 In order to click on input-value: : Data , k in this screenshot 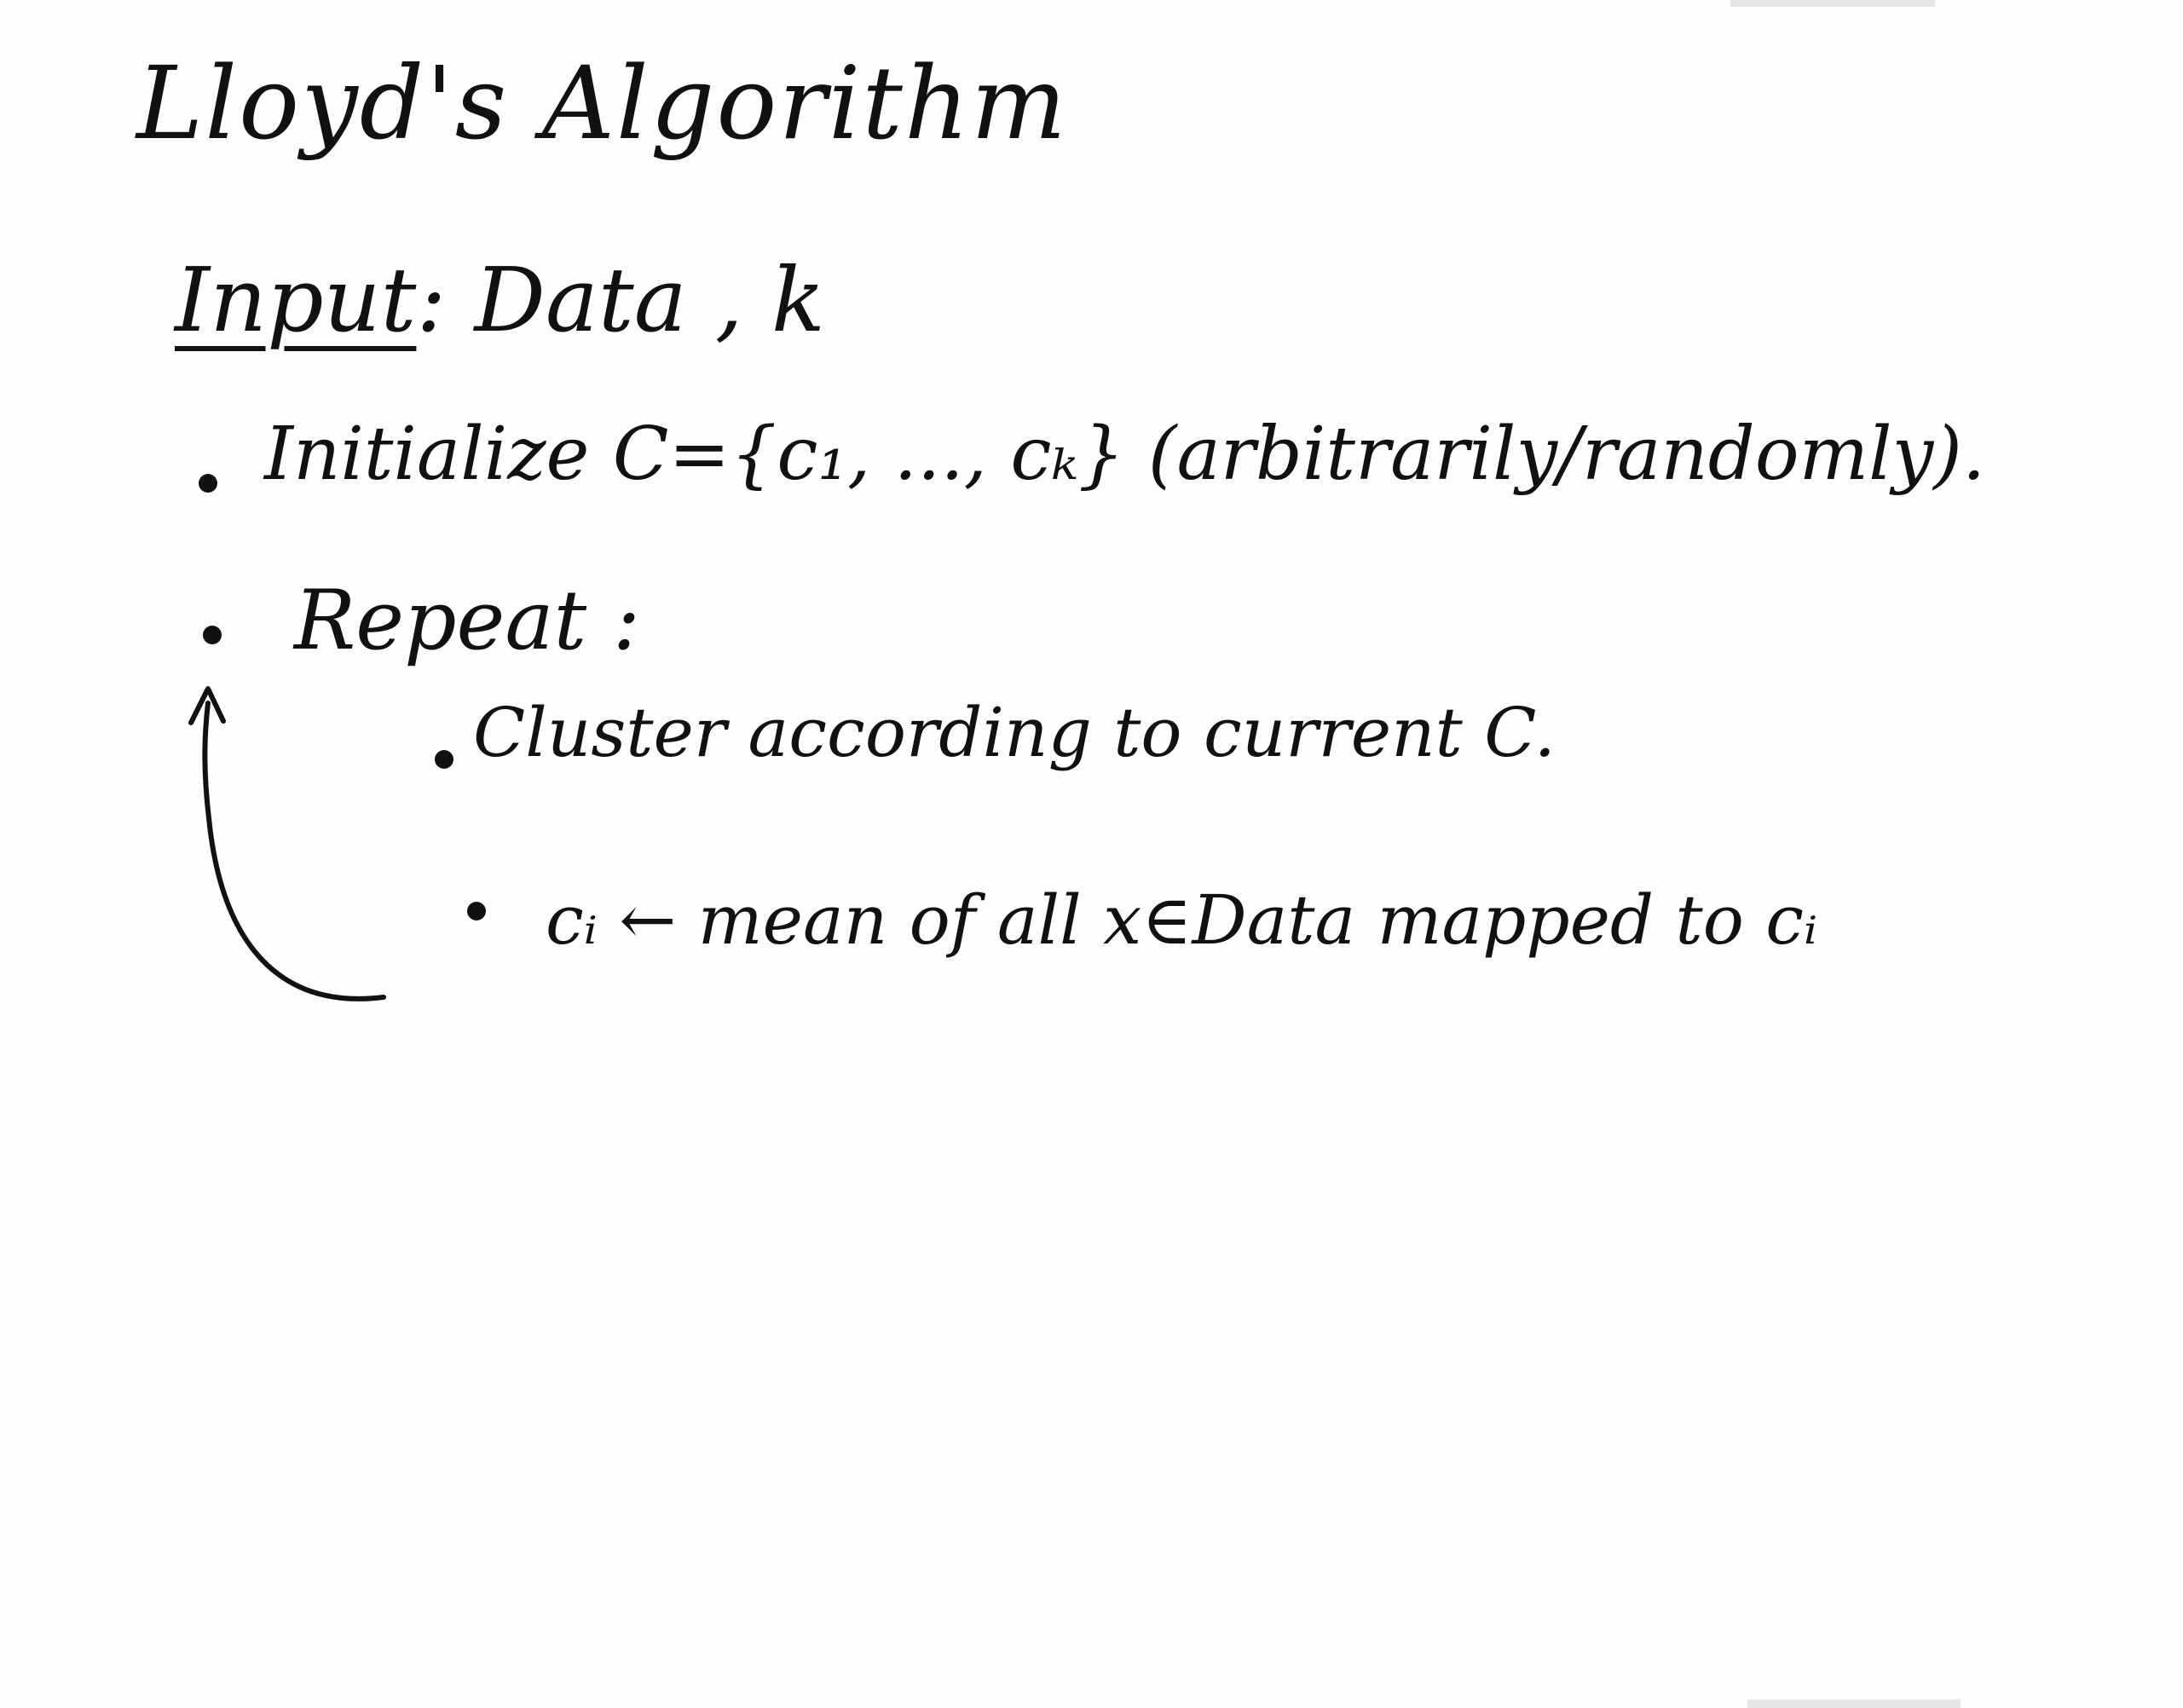, I will do `click(620, 300)`.